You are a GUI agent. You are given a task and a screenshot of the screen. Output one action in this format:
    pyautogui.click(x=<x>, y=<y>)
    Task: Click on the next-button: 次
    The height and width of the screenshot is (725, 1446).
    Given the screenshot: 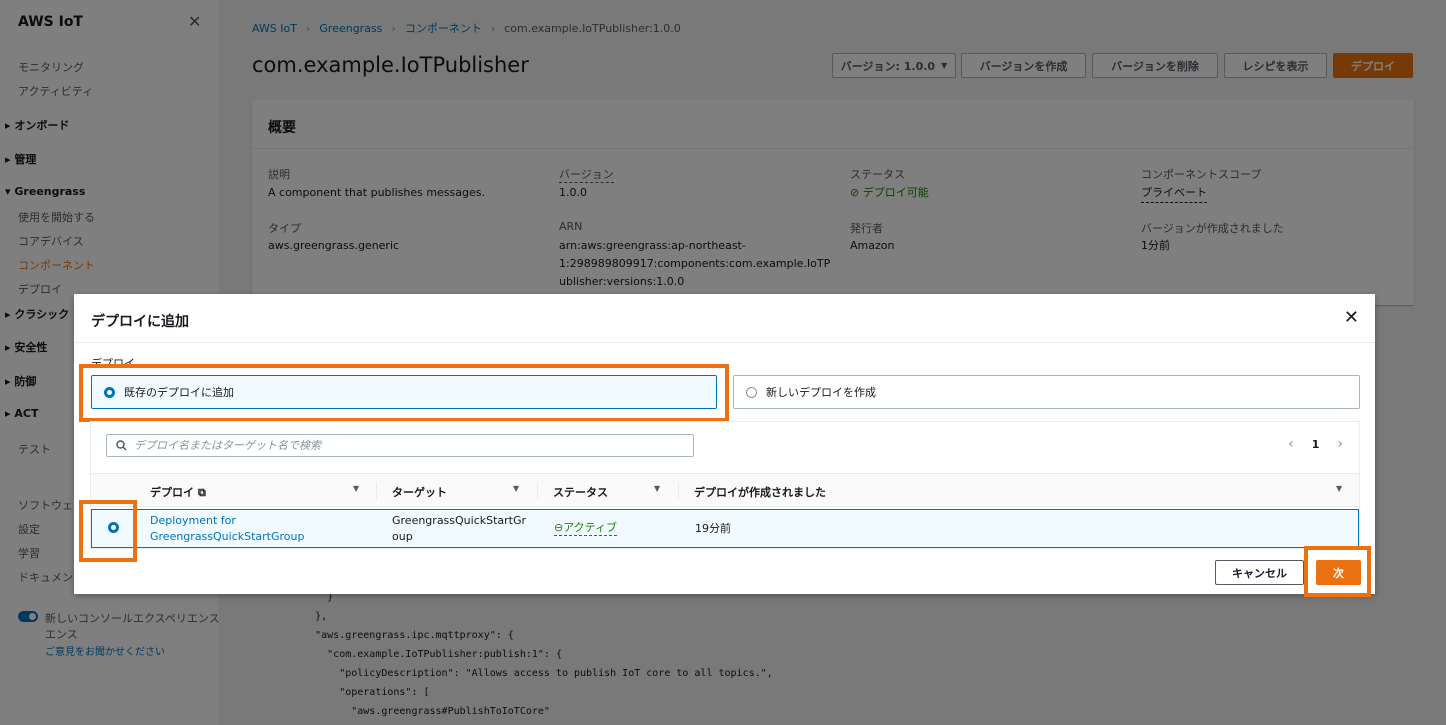 What is the action you would take?
    pyautogui.click(x=1338, y=572)
    